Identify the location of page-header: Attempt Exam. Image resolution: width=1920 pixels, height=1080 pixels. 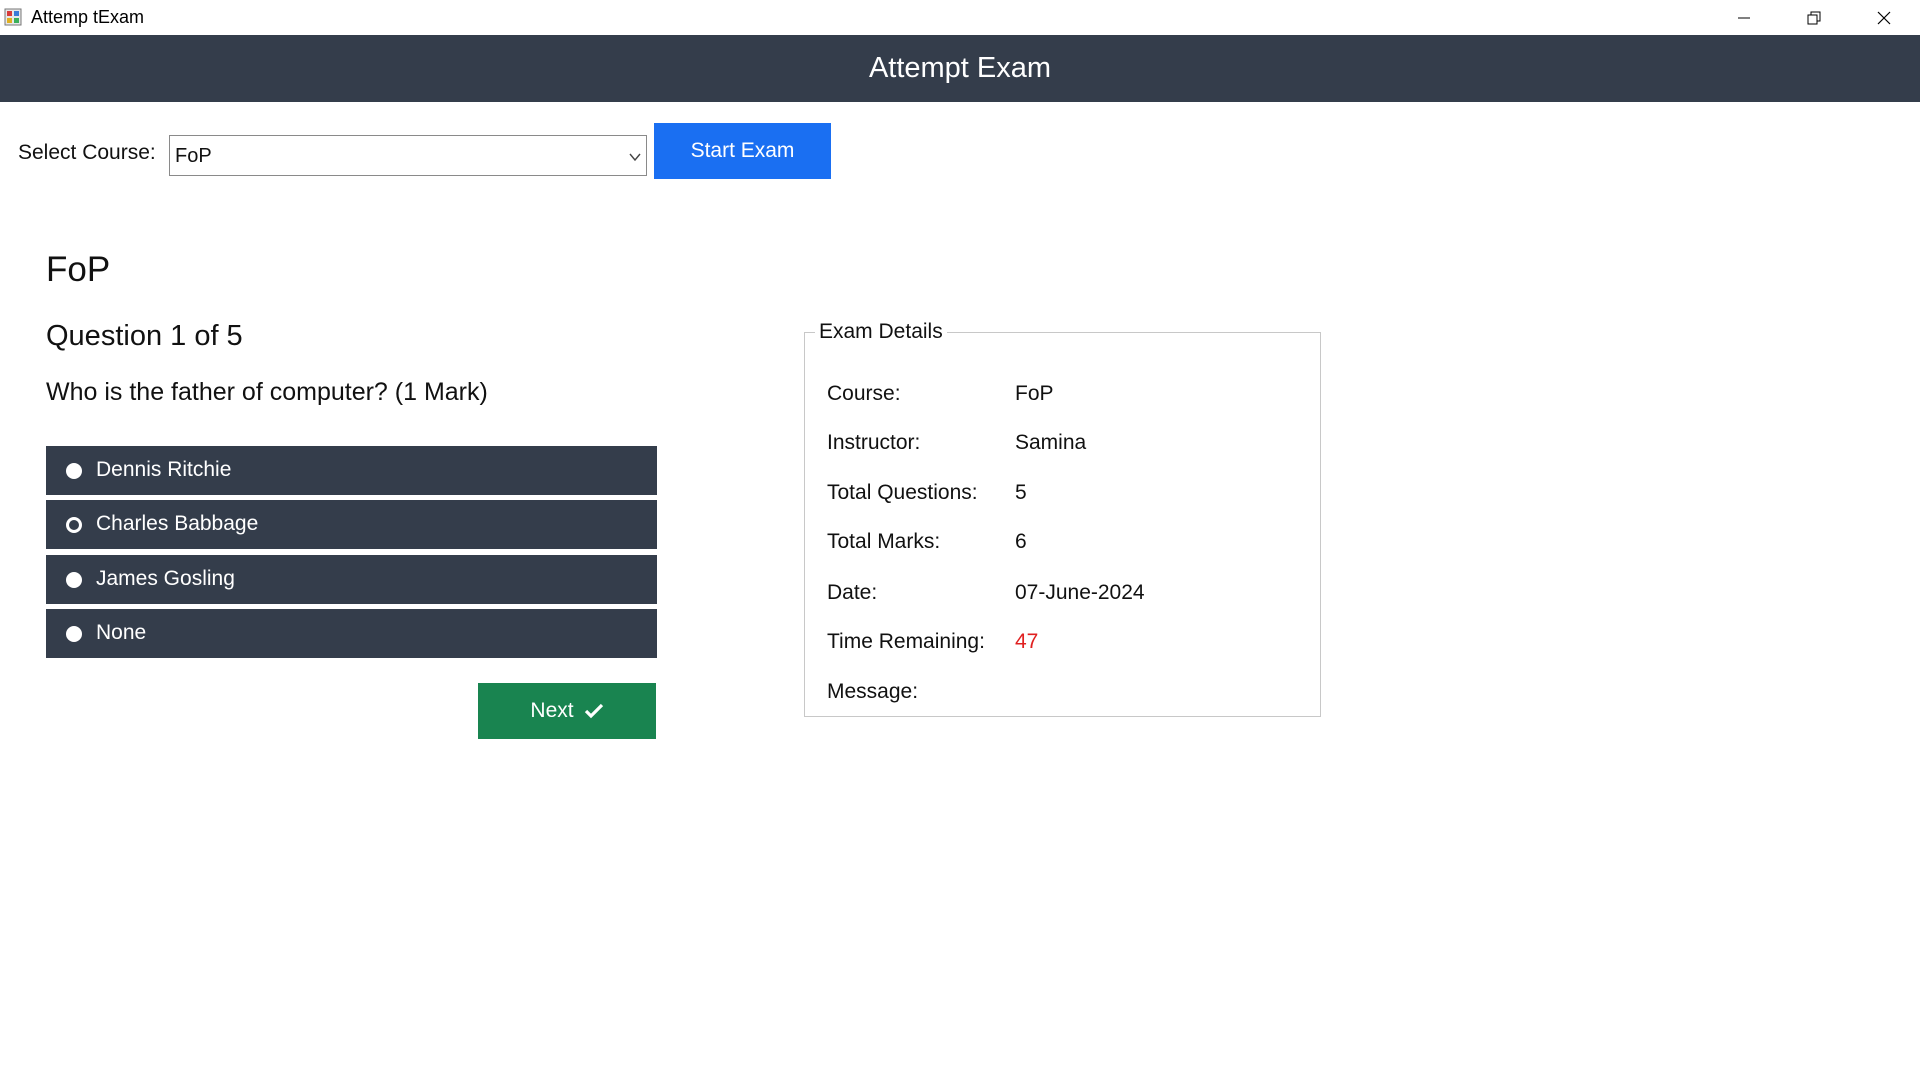
(960, 68).